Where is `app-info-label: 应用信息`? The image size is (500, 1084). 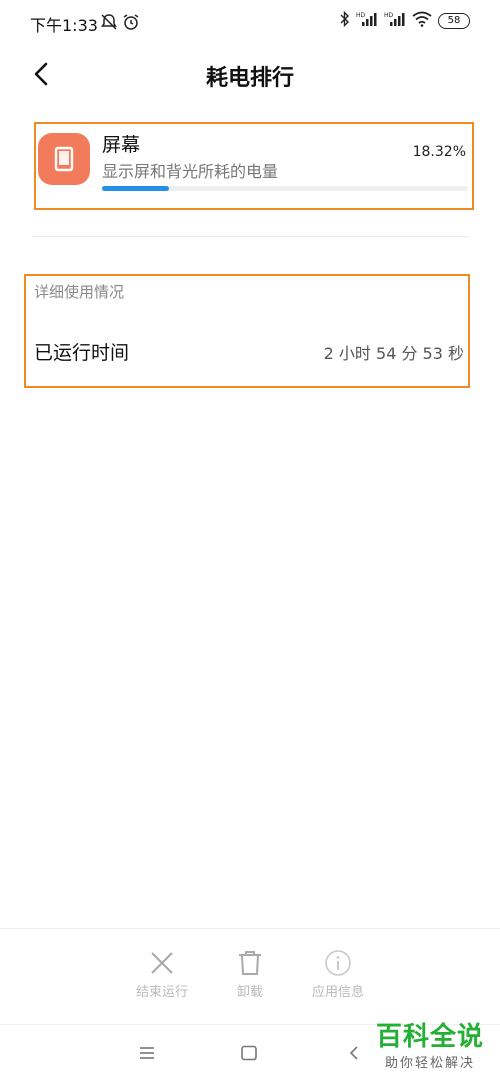
app-info-label: 应用信息 is located at coordinates (337, 992).